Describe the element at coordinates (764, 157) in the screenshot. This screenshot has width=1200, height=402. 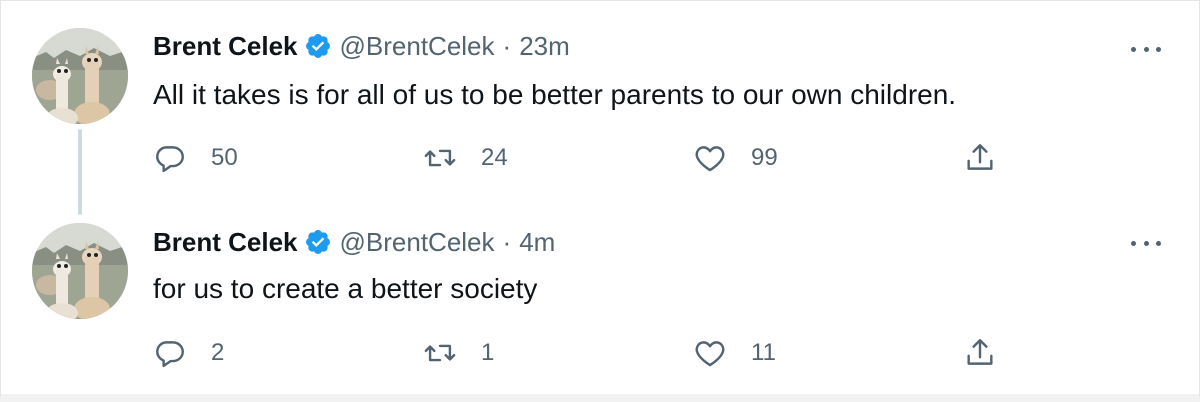
I see `like-count: 99` at that location.